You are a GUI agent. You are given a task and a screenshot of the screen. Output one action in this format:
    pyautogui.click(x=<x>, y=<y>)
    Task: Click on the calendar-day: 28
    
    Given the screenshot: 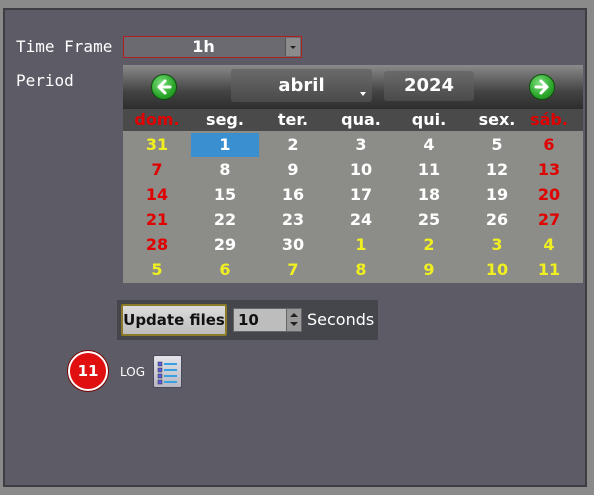 What is the action you would take?
    pyautogui.click(x=157, y=245)
    